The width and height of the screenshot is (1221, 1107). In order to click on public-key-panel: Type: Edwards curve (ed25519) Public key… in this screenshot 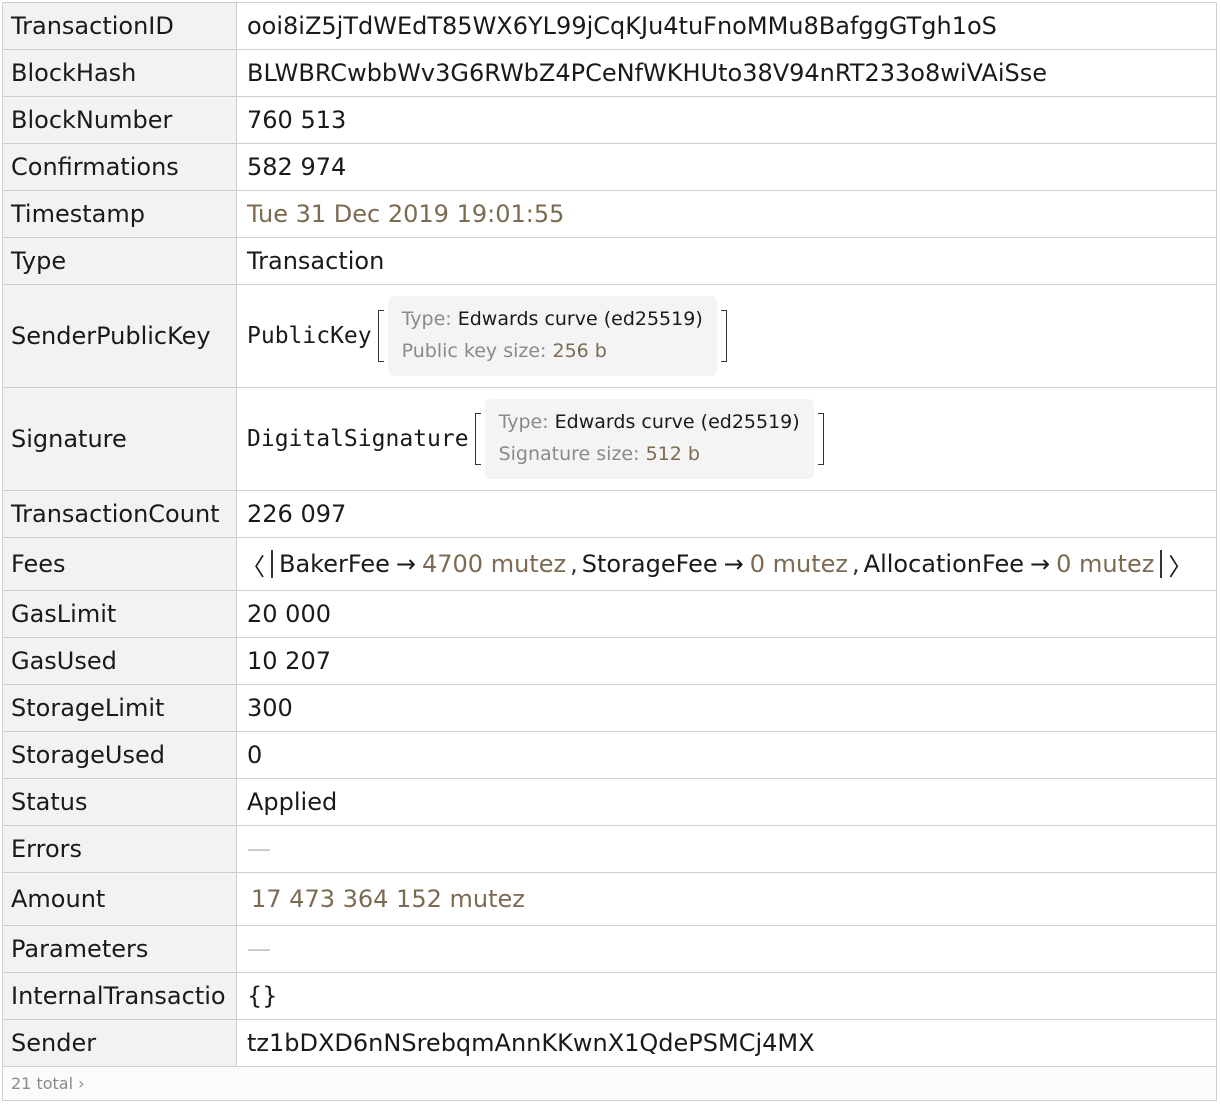, I will do `click(552, 336)`.